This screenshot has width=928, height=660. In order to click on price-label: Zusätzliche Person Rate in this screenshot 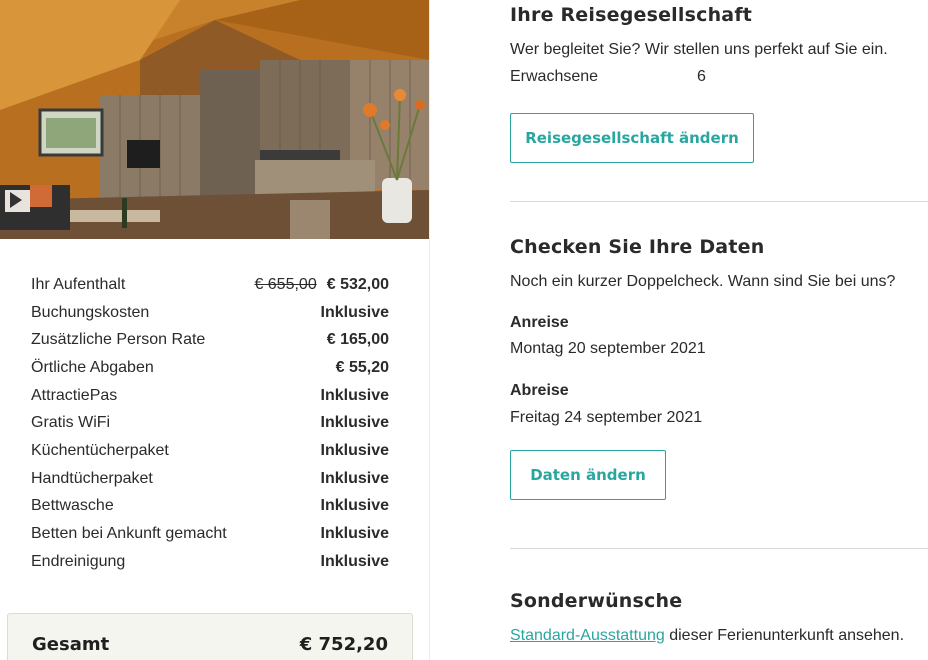, I will do `click(118, 340)`.